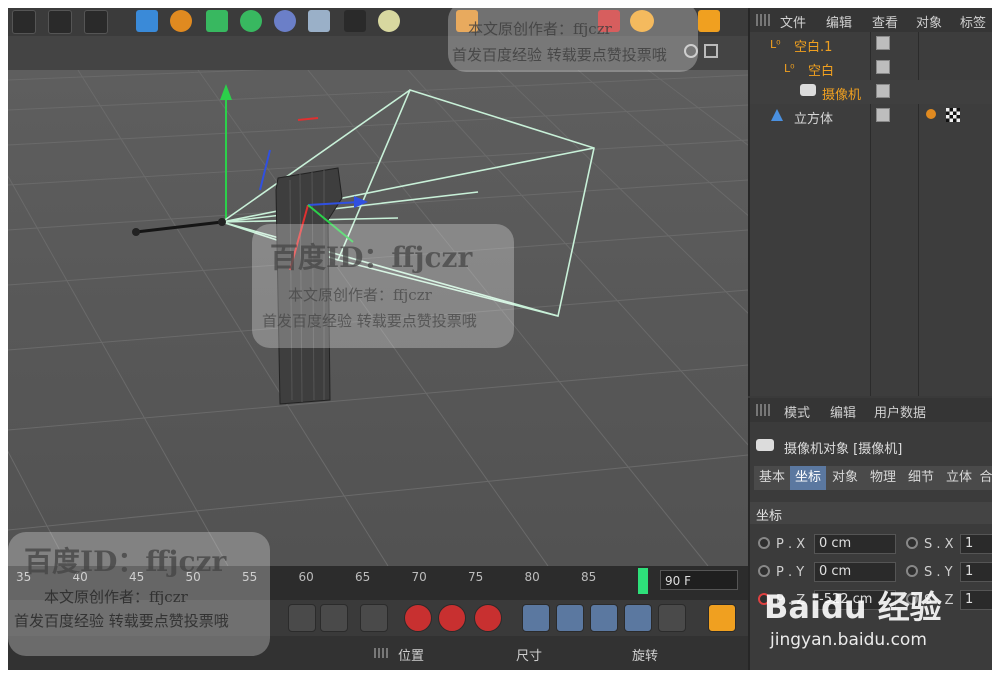 The width and height of the screenshot is (1000, 679). I want to click on baidu-jingyan-url: jingyan.baidu.com, so click(848, 640).